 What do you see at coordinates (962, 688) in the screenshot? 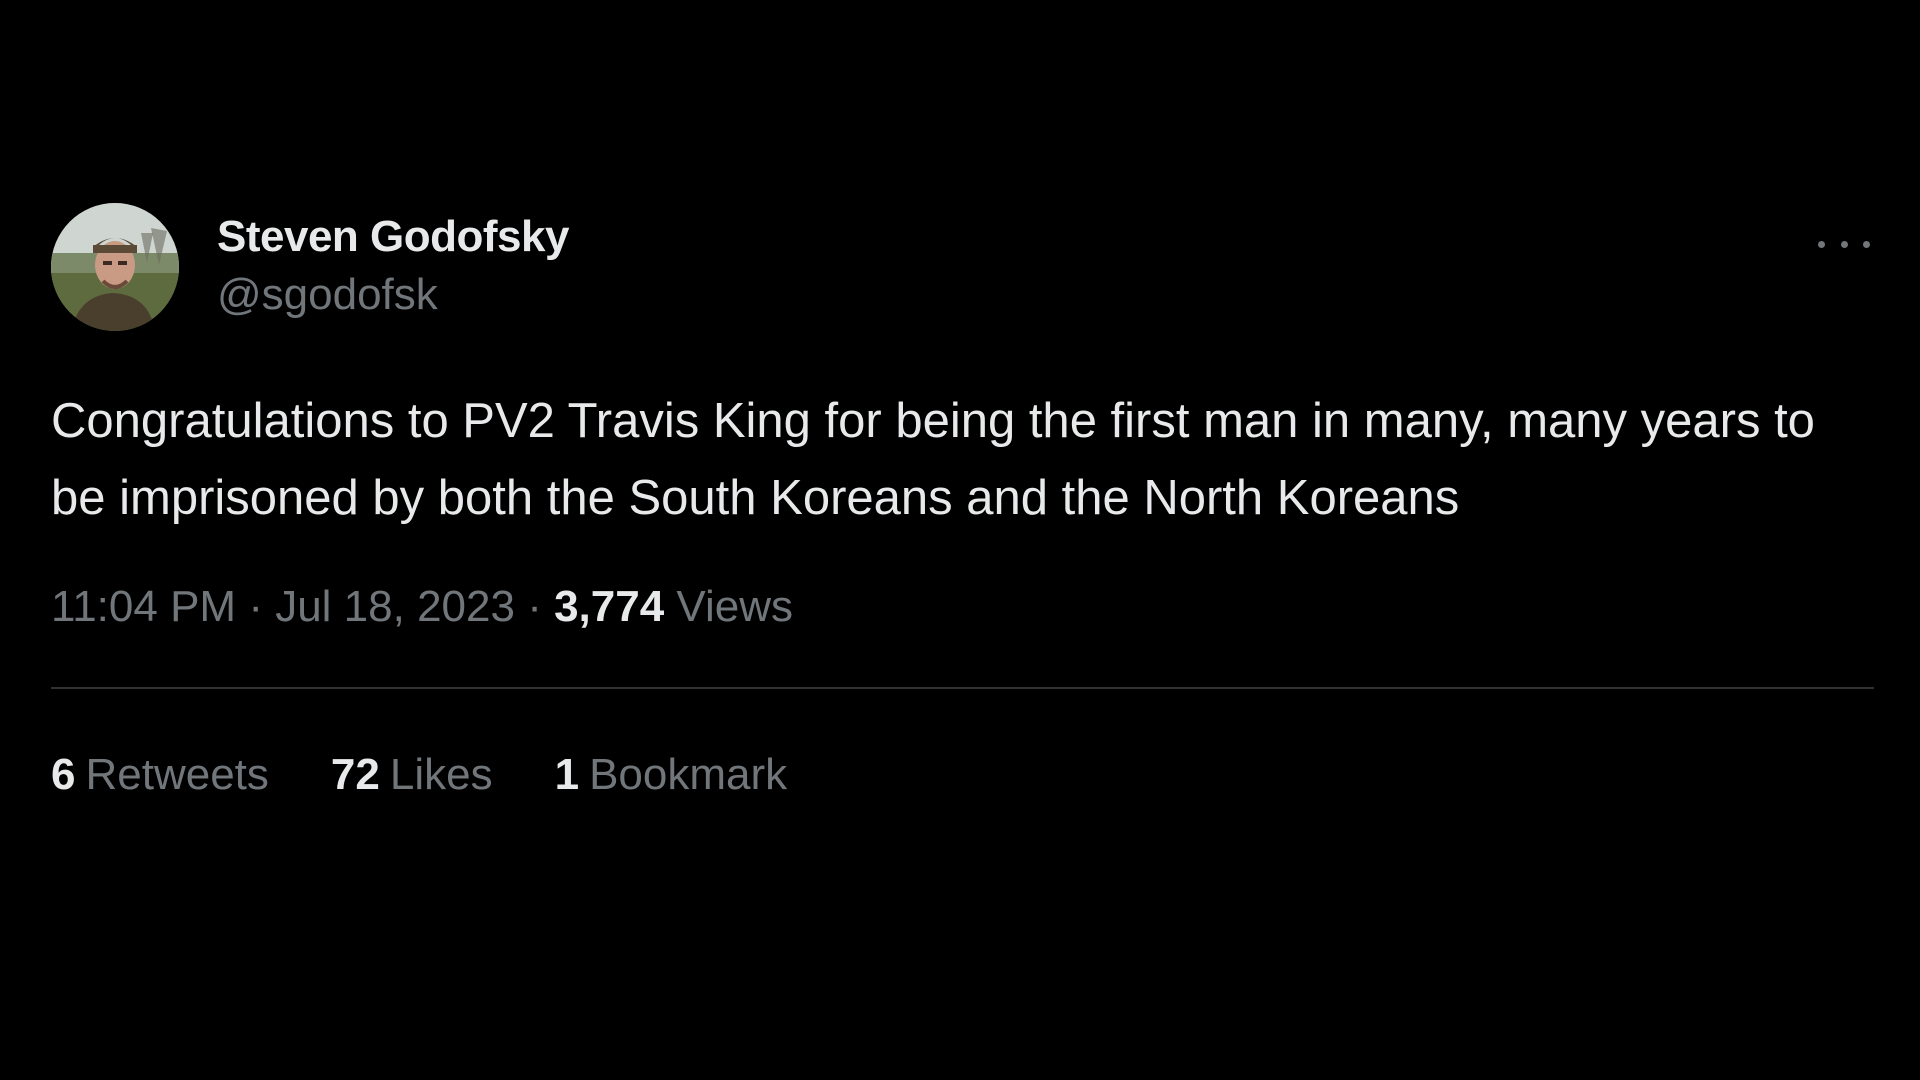
I see `divider` at bounding box center [962, 688].